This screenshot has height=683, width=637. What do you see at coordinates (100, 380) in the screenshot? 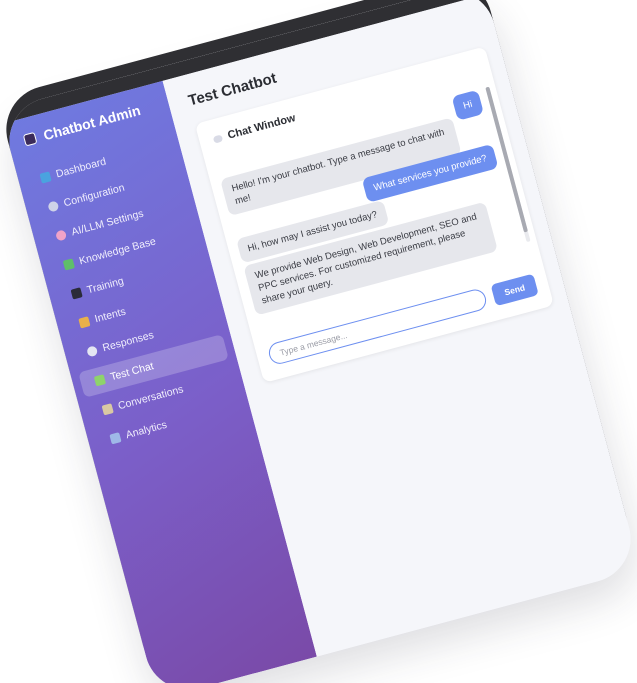
I see `test-tube-icon` at bounding box center [100, 380].